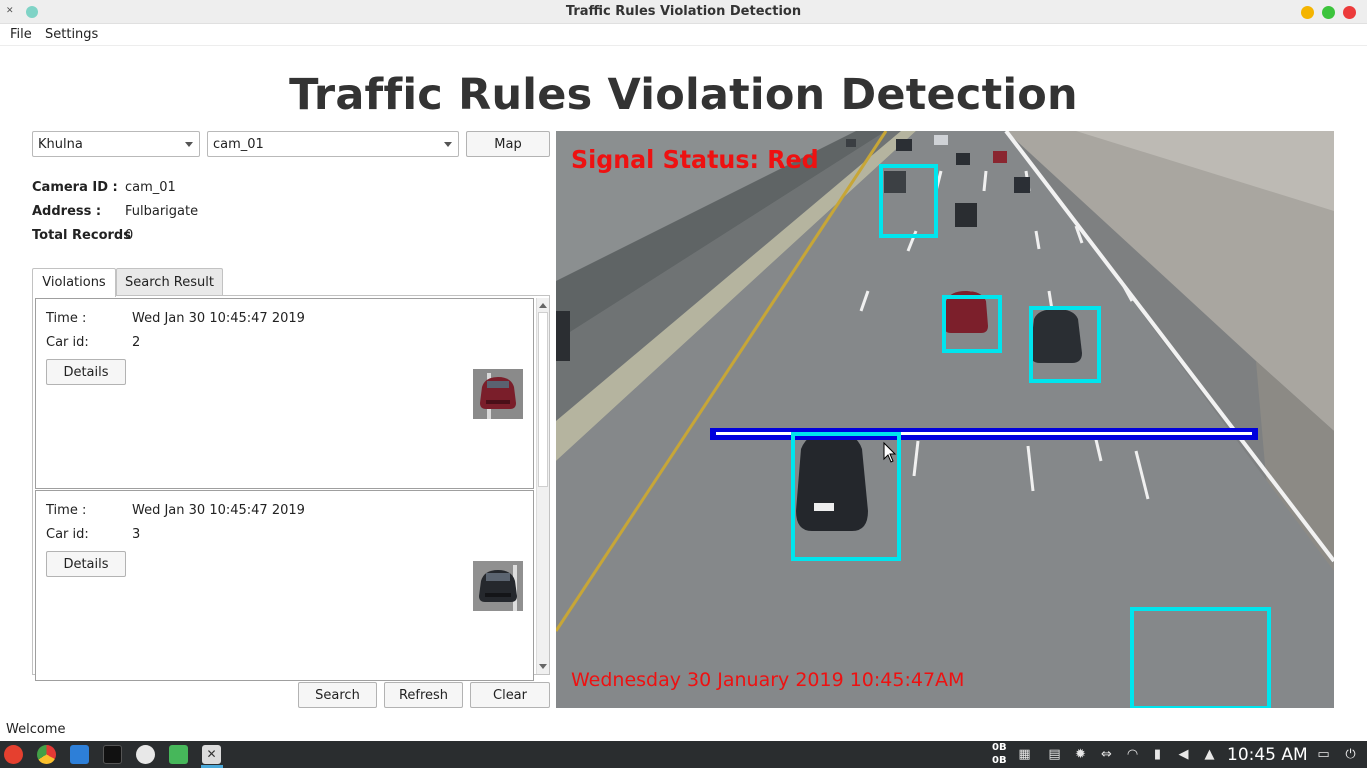 The image size is (1367, 768). What do you see at coordinates (683, 35) in the screenshot?
I see `menu-bar: File Settings` at bounding box center [683, 35].